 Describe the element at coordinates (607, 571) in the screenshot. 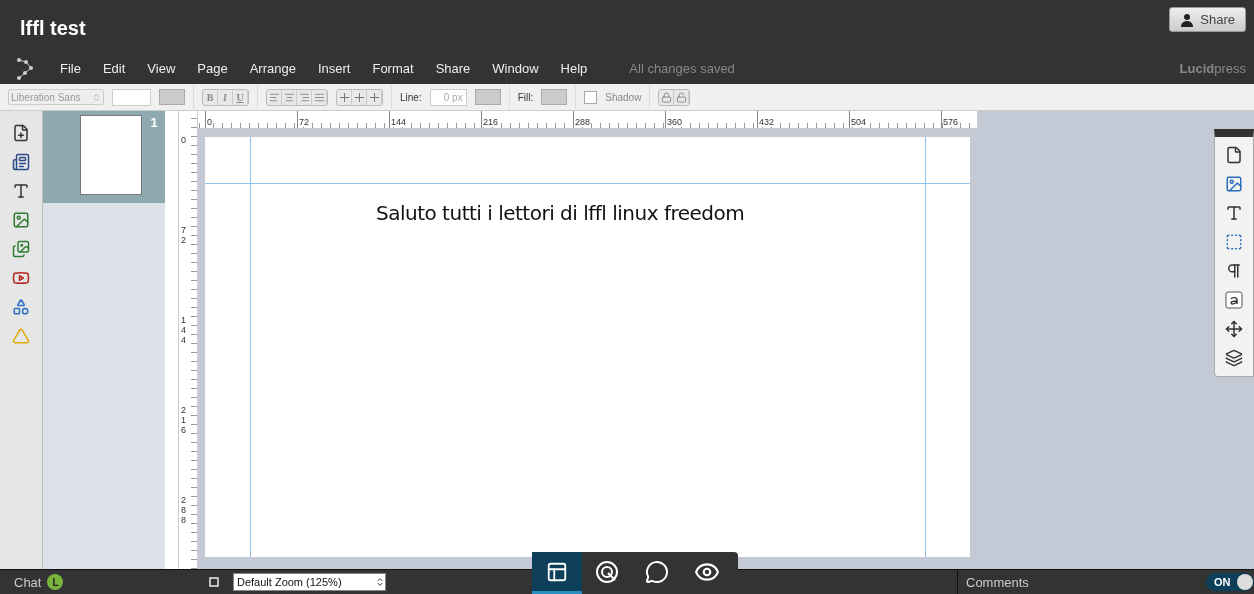

I see `target-icon` at that location.